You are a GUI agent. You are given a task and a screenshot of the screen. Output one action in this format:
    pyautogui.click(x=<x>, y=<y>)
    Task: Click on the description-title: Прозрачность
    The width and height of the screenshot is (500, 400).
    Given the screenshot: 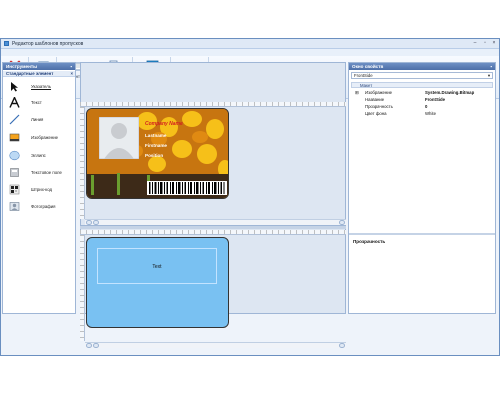 What is the action you would take?
    pyautogui.click(x=369, y=241)
    